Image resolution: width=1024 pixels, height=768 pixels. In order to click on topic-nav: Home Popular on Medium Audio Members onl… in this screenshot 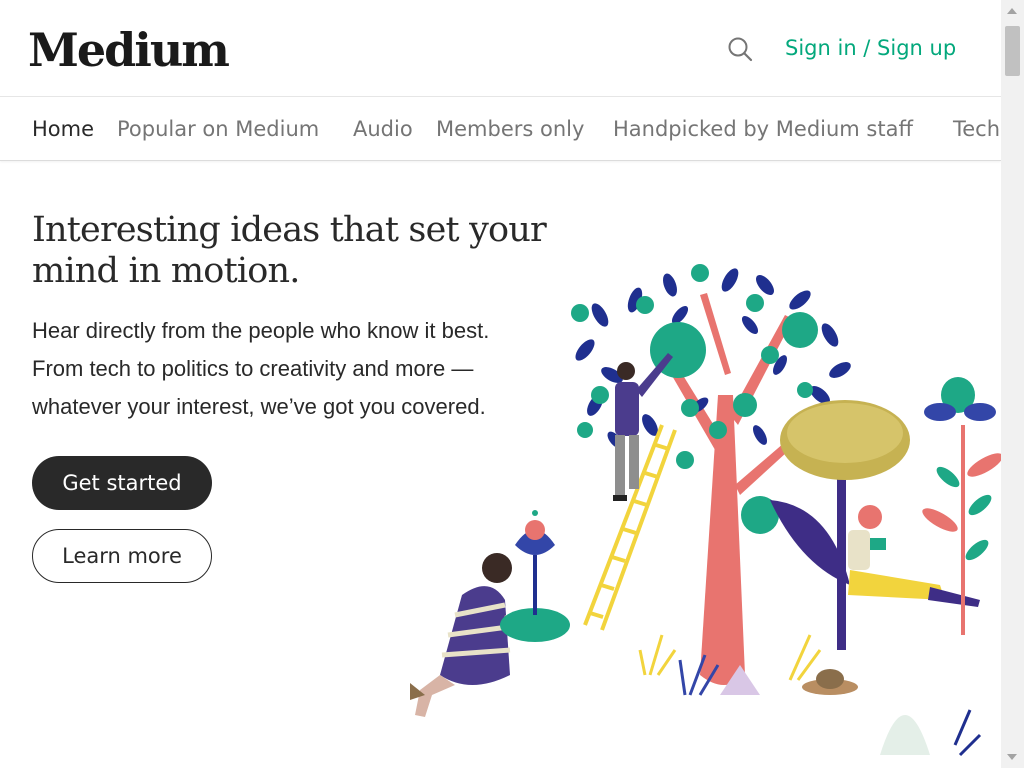, I will do `click(500, 129)`.